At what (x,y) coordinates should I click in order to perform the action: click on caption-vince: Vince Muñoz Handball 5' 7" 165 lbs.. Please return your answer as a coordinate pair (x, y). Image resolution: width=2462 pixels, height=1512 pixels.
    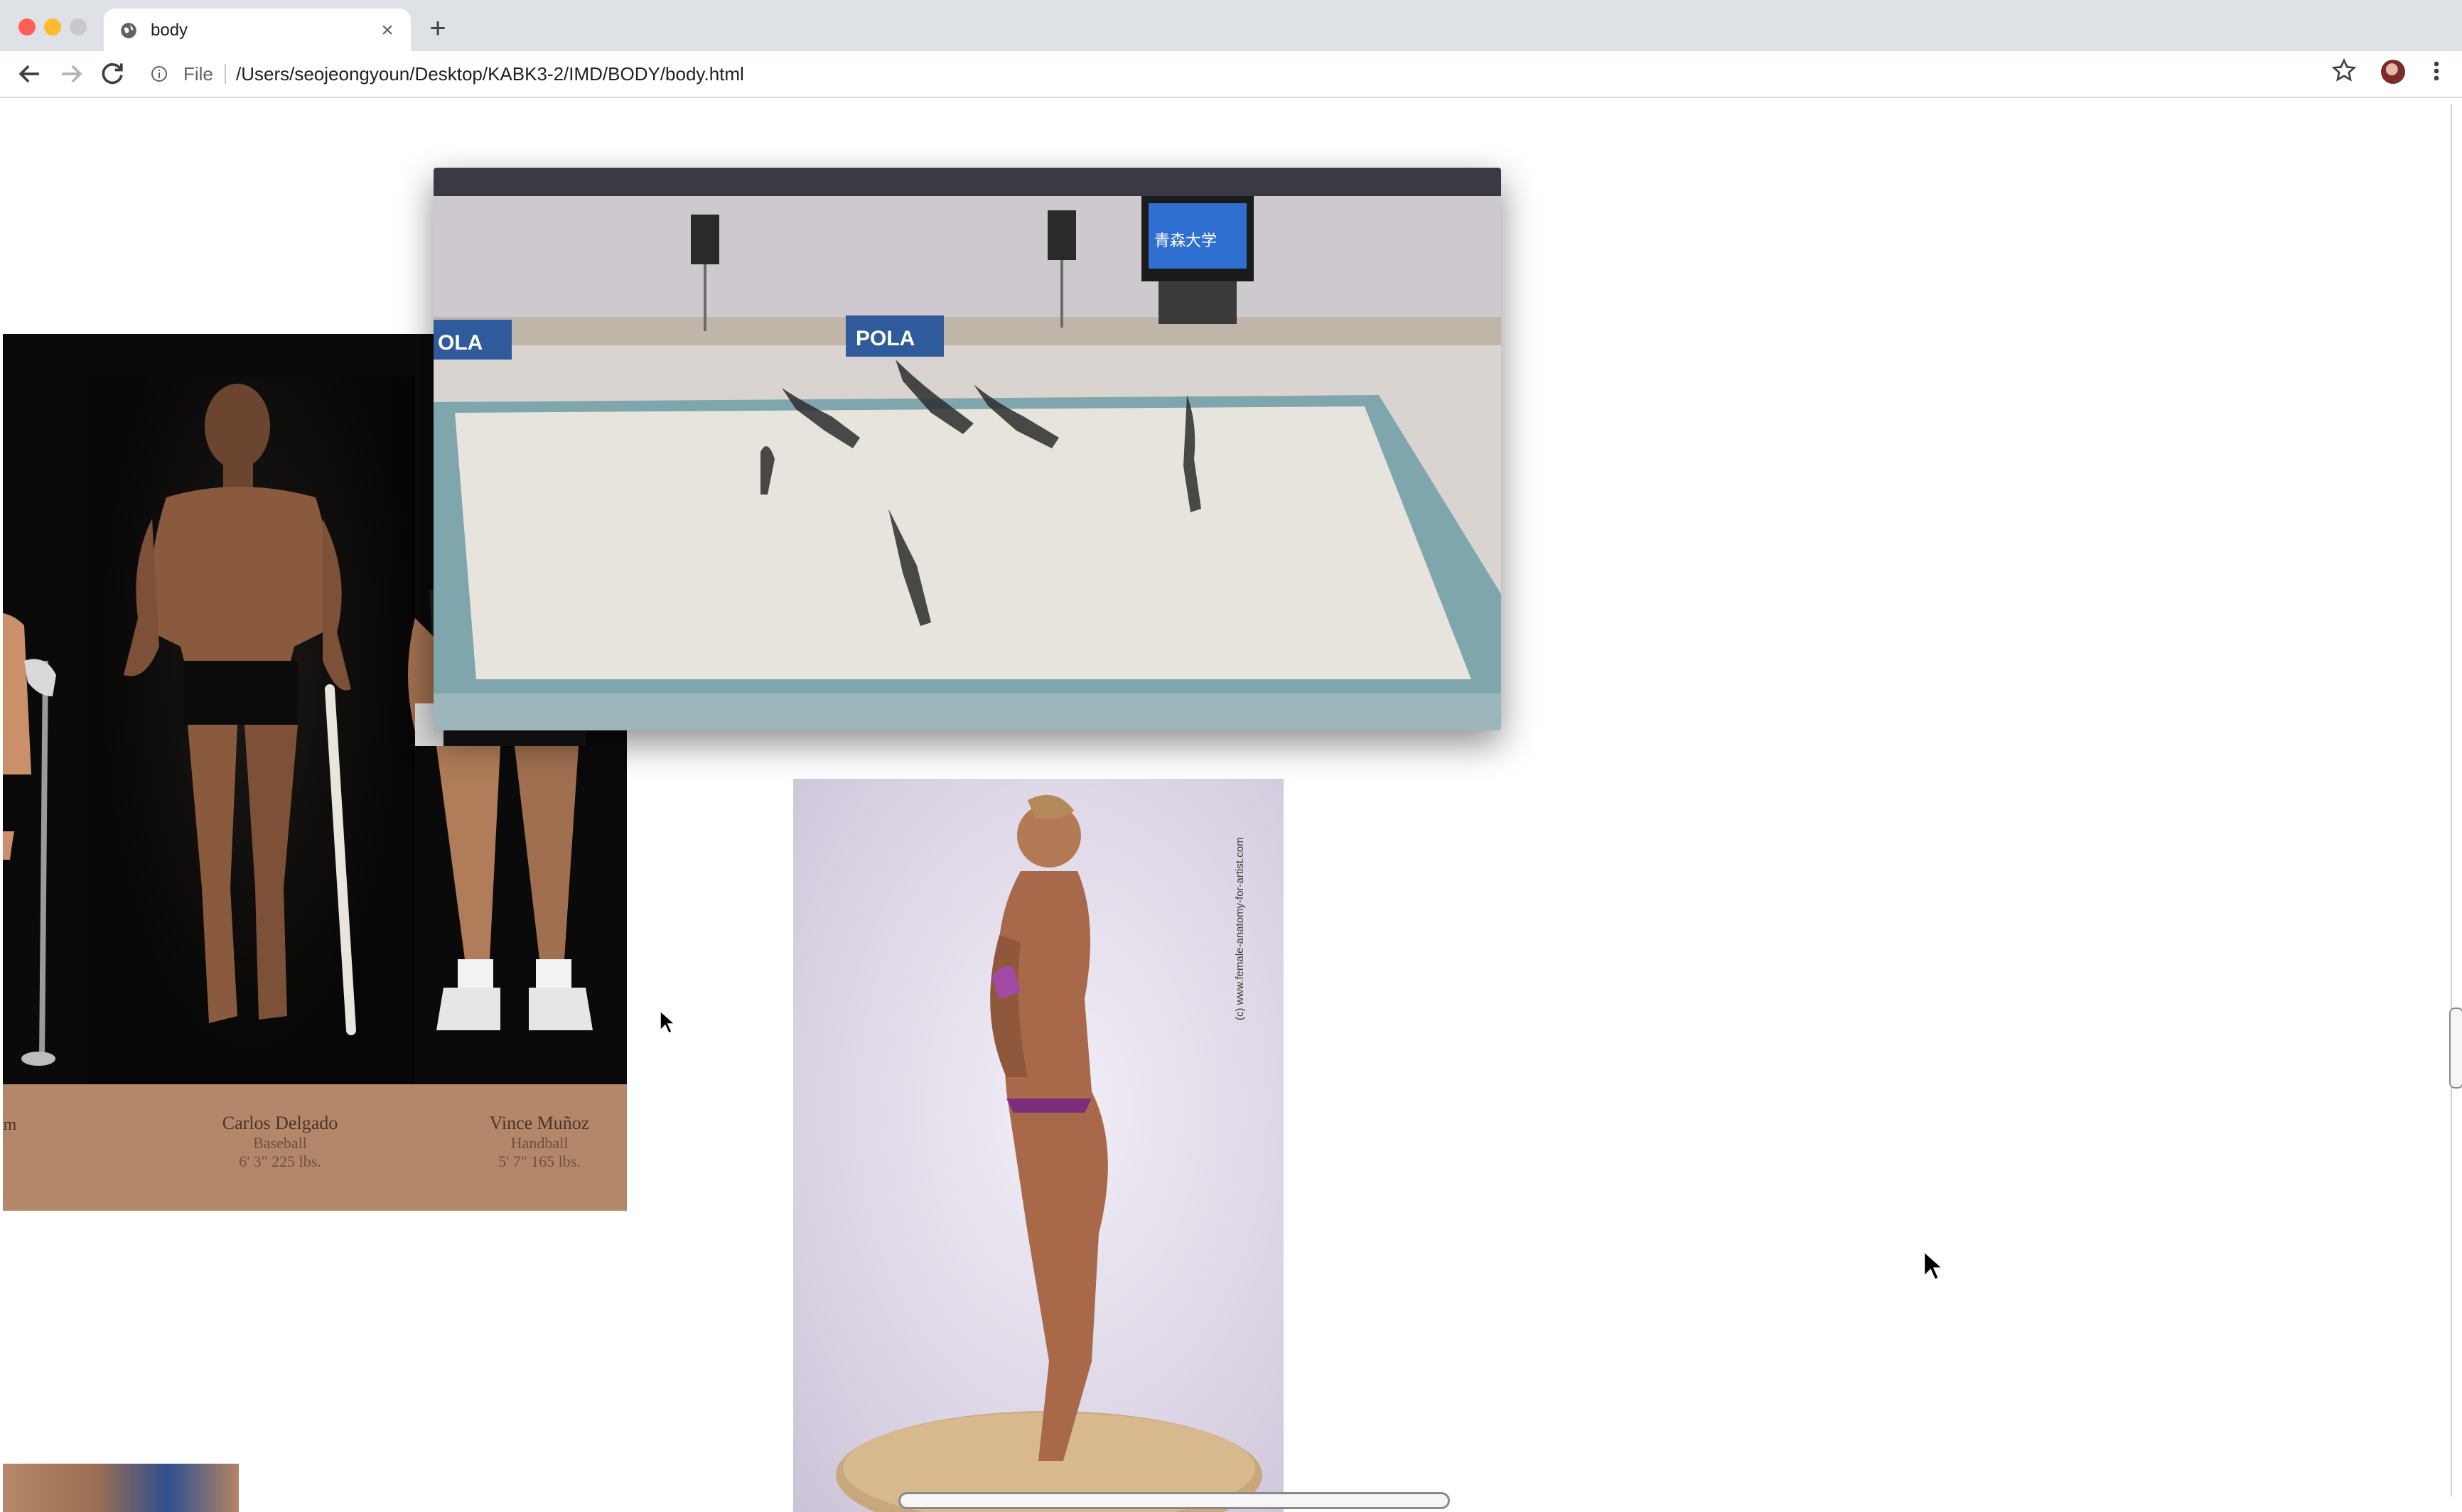
    Looking at the image, I should click on (536, 1142).